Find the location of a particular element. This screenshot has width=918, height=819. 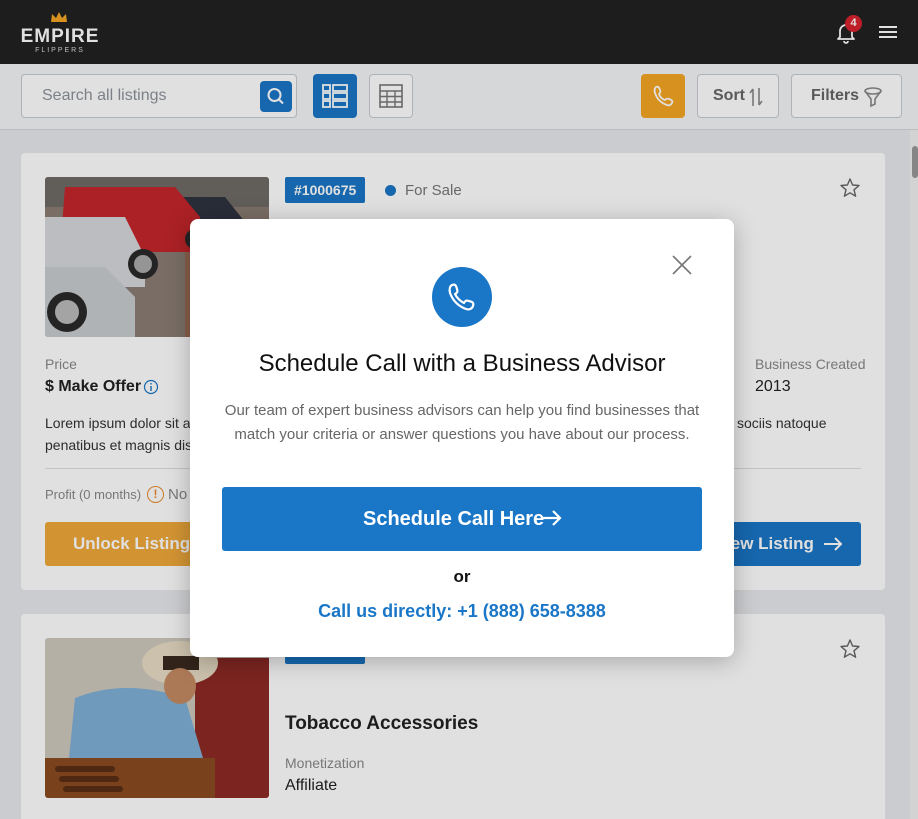

or-separator: or is located at coordinates (462, 576).